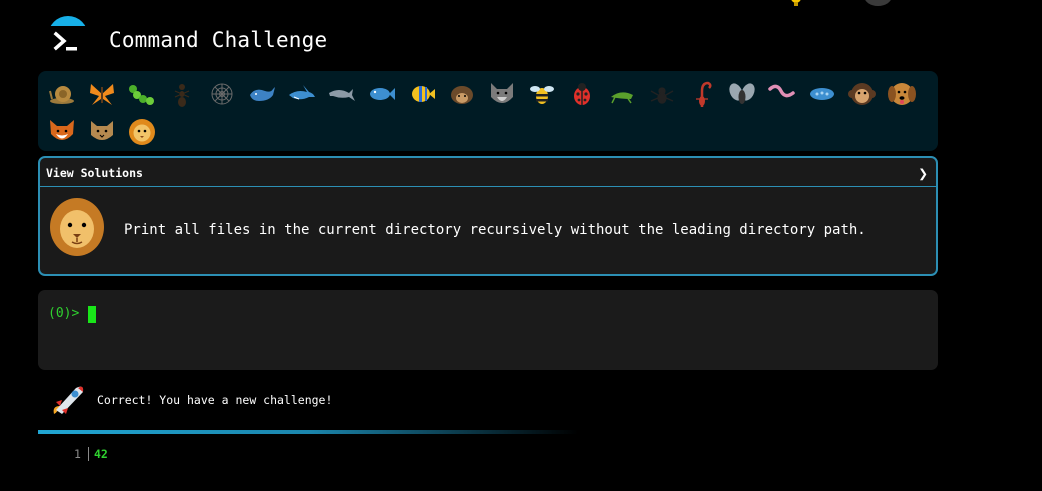  What do you see at coordinates (346, 400) in the screenshot?
I see `status-message: Correct! You have a new challenge!` at bounding box center [346, 400].